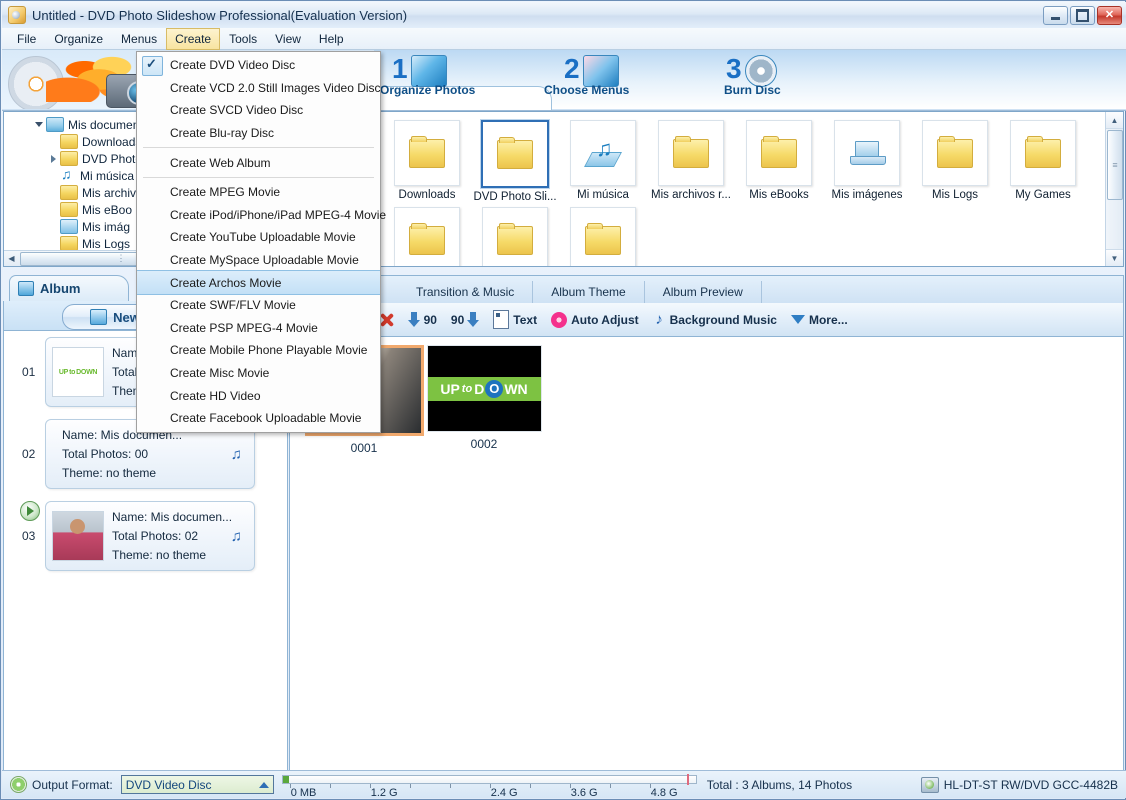 The image size is (1126, 800). I want to click on folder-item-mis-imagenes: Mis imágenes, so click(867, 161).